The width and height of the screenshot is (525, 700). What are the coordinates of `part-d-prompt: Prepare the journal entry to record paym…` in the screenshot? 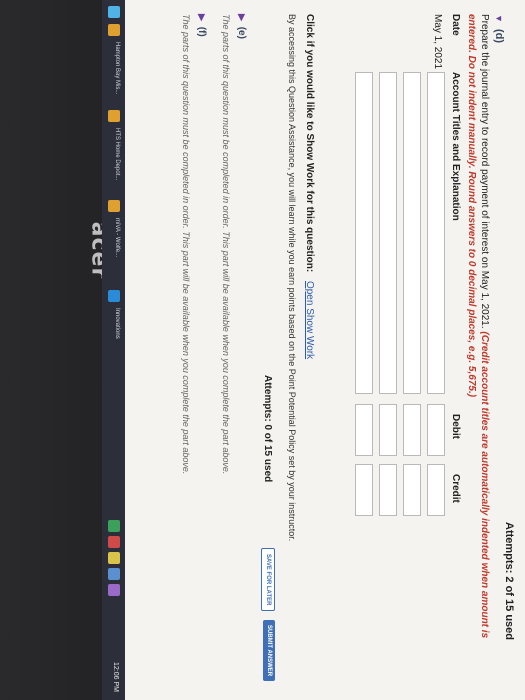 It's located at (478, 344).